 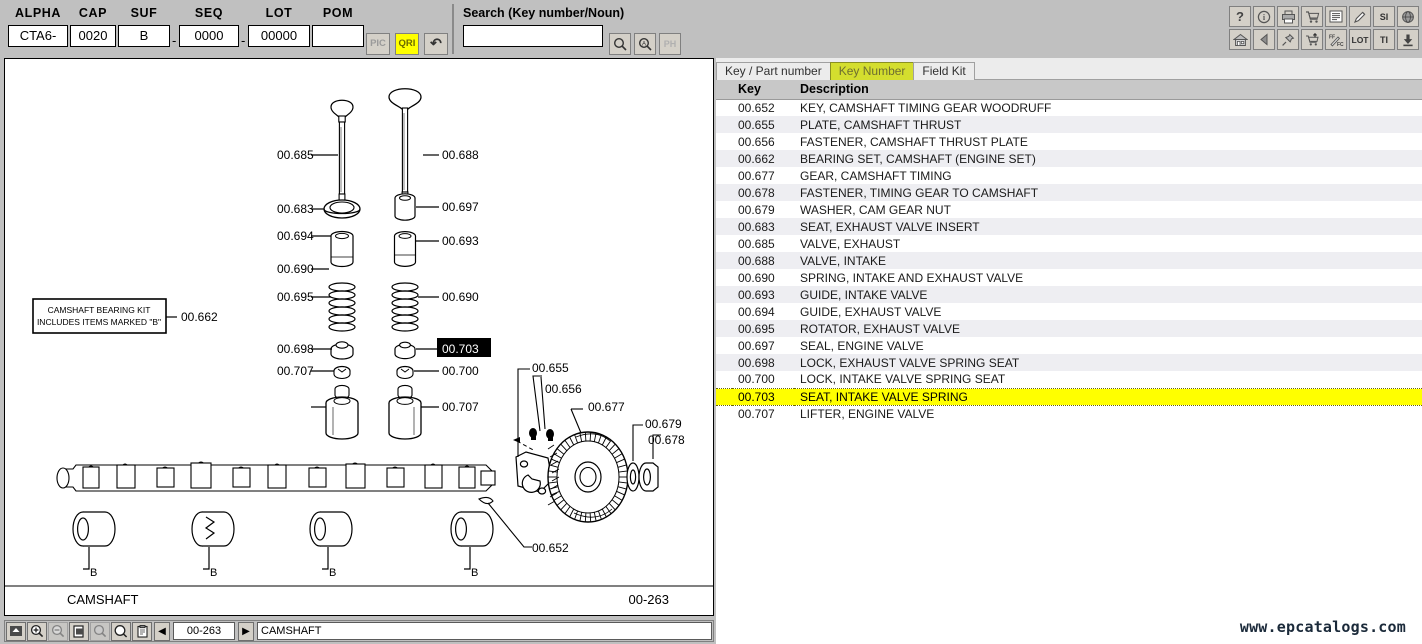 What do you see at coordinates (1069, 311) in the screenshot?
I see `table-row: 00.694 GUIDE, EXHAUST VALVE` at bounding box center [1069, 311].